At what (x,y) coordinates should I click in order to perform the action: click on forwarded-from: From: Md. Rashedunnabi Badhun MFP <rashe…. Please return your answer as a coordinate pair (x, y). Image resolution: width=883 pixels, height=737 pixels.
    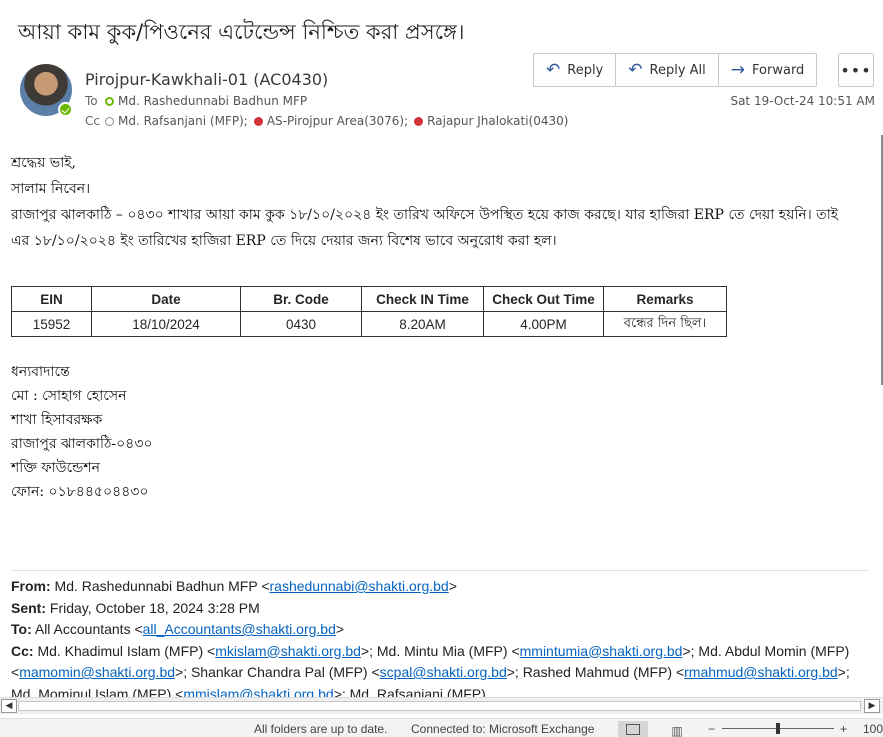
    Looking at the image, I should click on (441, 587).